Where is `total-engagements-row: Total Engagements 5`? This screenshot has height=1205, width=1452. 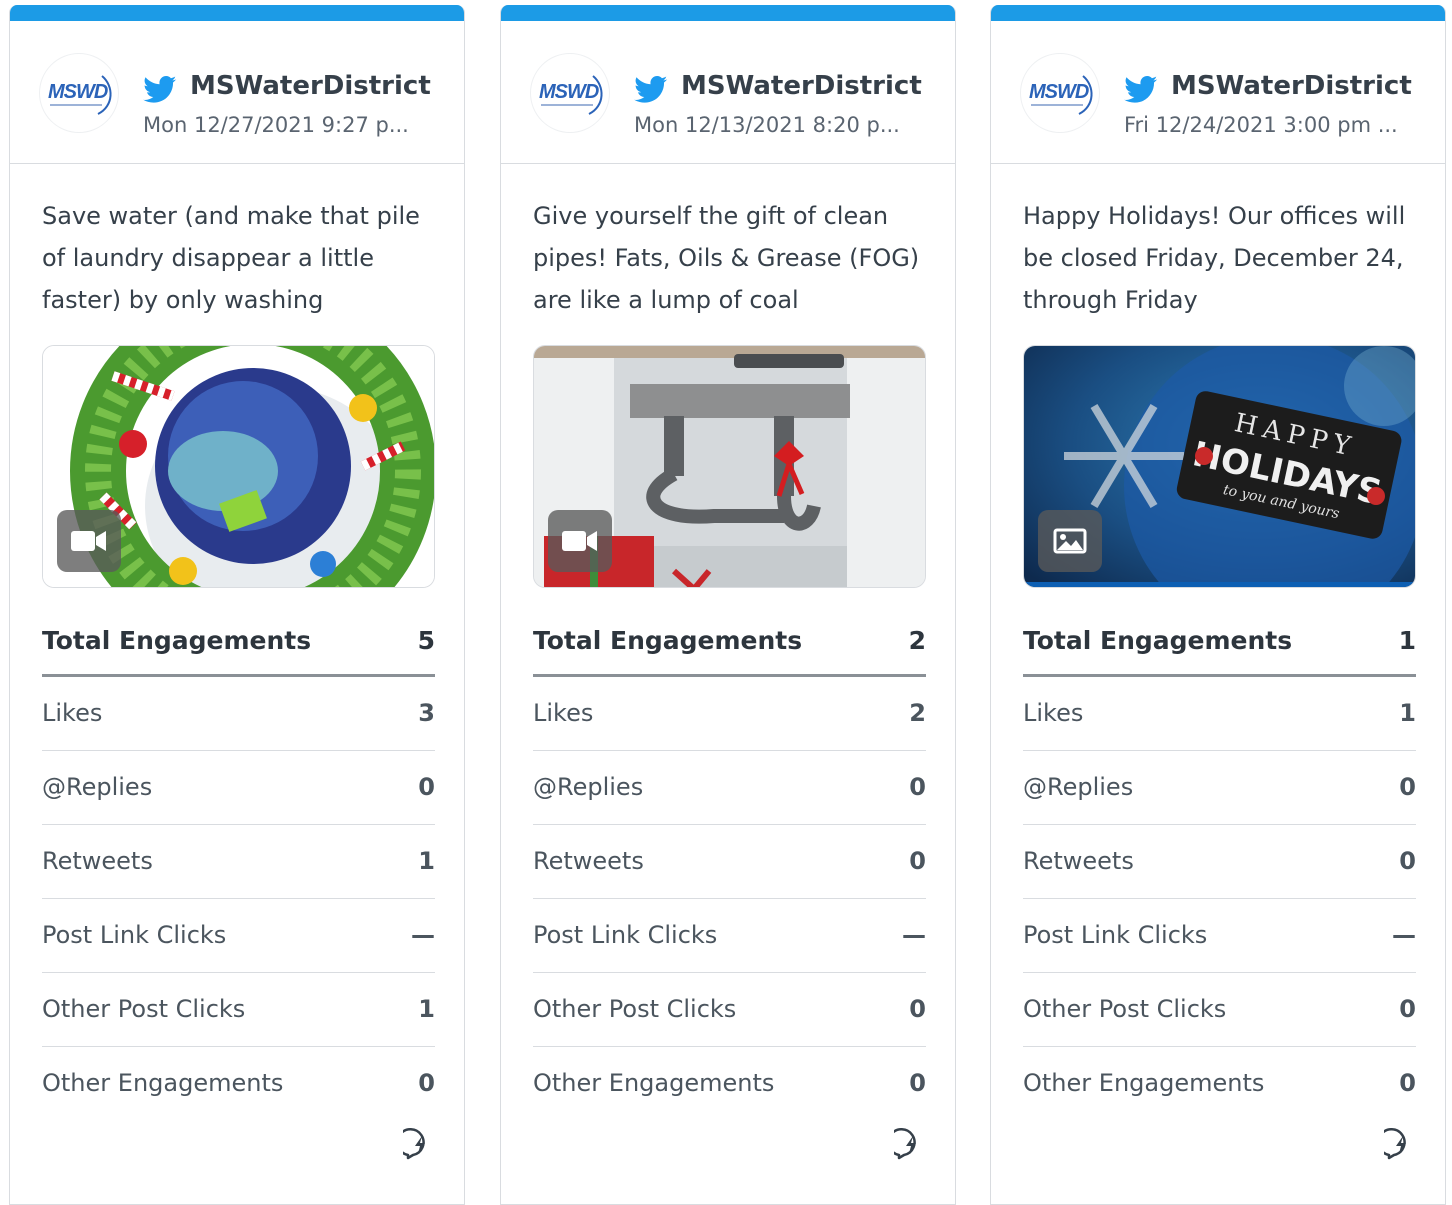 total-engagements-row: Total Engagements 5 is located at coordinates (238, 640).